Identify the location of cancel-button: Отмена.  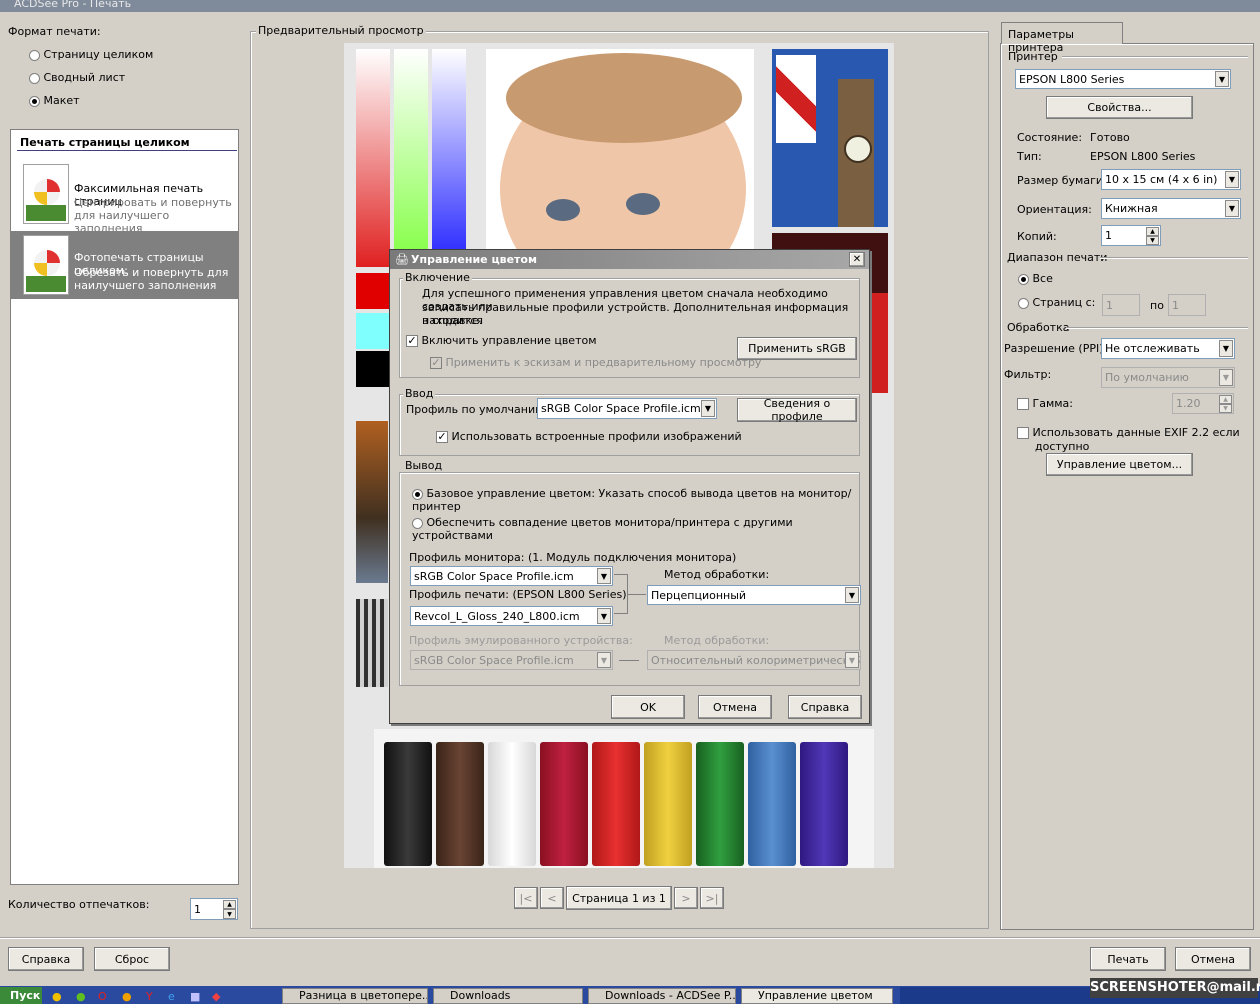
(1213, 959).